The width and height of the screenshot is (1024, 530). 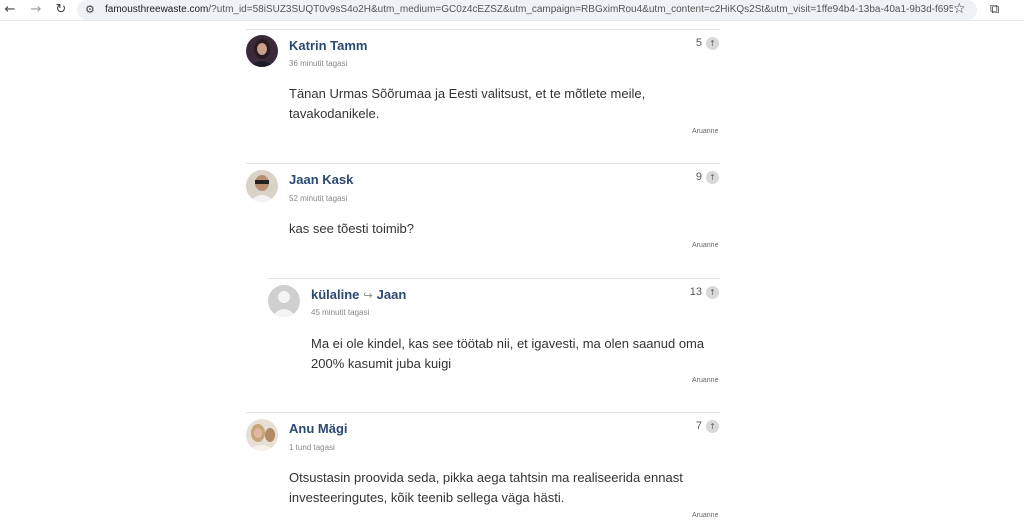 What do you see at coordinates (994, 9) in the screenshot?
I see `extensions-icon: ⧉` at bounding box center [994, 9].